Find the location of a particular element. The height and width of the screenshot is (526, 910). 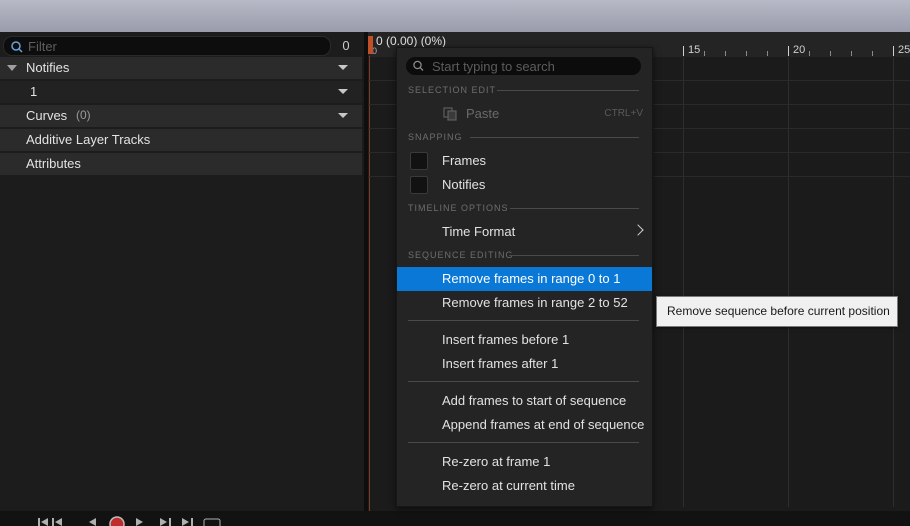

section-timeline-options: TIMELINE OPTIONS is located at coordinates (458, 208).